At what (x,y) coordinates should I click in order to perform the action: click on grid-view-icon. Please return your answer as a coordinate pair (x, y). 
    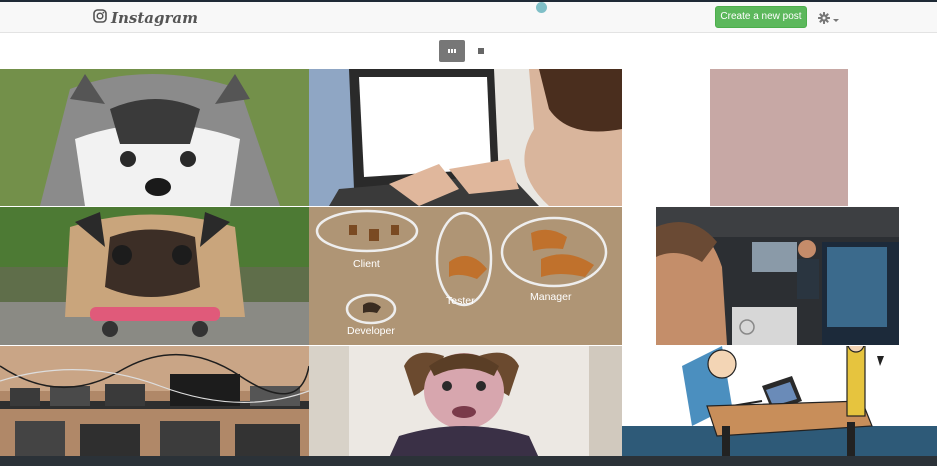
    Looking at the image, I should click on (452, 51).